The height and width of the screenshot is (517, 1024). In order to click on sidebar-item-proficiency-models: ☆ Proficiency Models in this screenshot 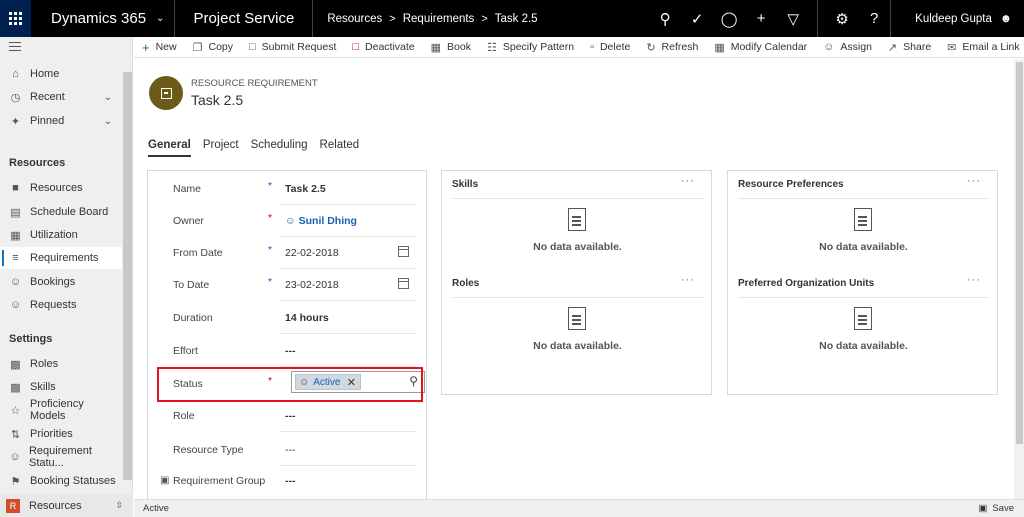, I will do `click(61, 410)`.